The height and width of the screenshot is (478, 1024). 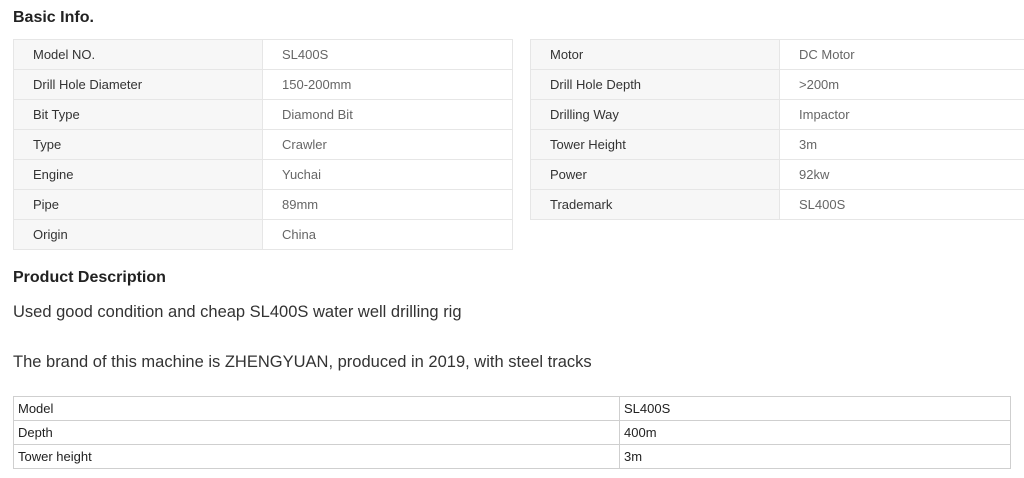 What do you see at coordinates (387, 84) in the screenshot?
I see `attr-value: 150-200mm` at bounding box center [387, 84].